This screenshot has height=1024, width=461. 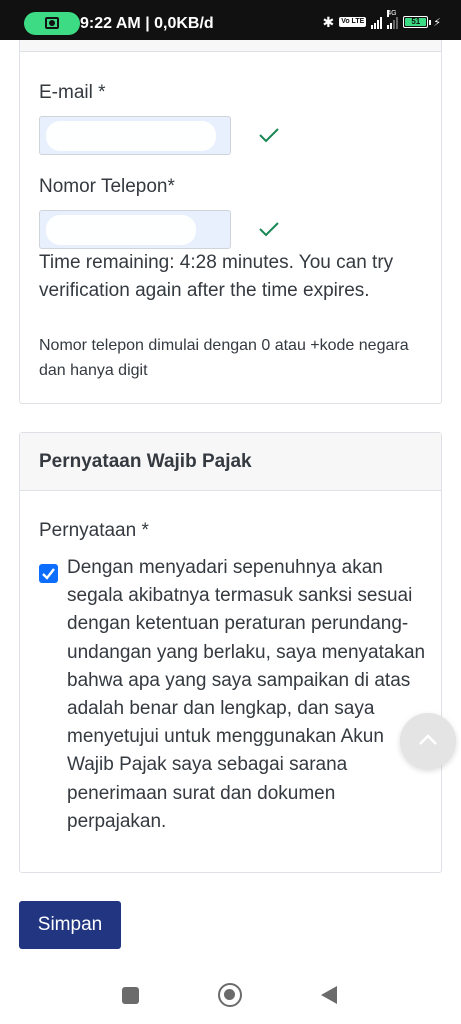 I want to click on chevron-up-icon, so click(x=428, y=739).